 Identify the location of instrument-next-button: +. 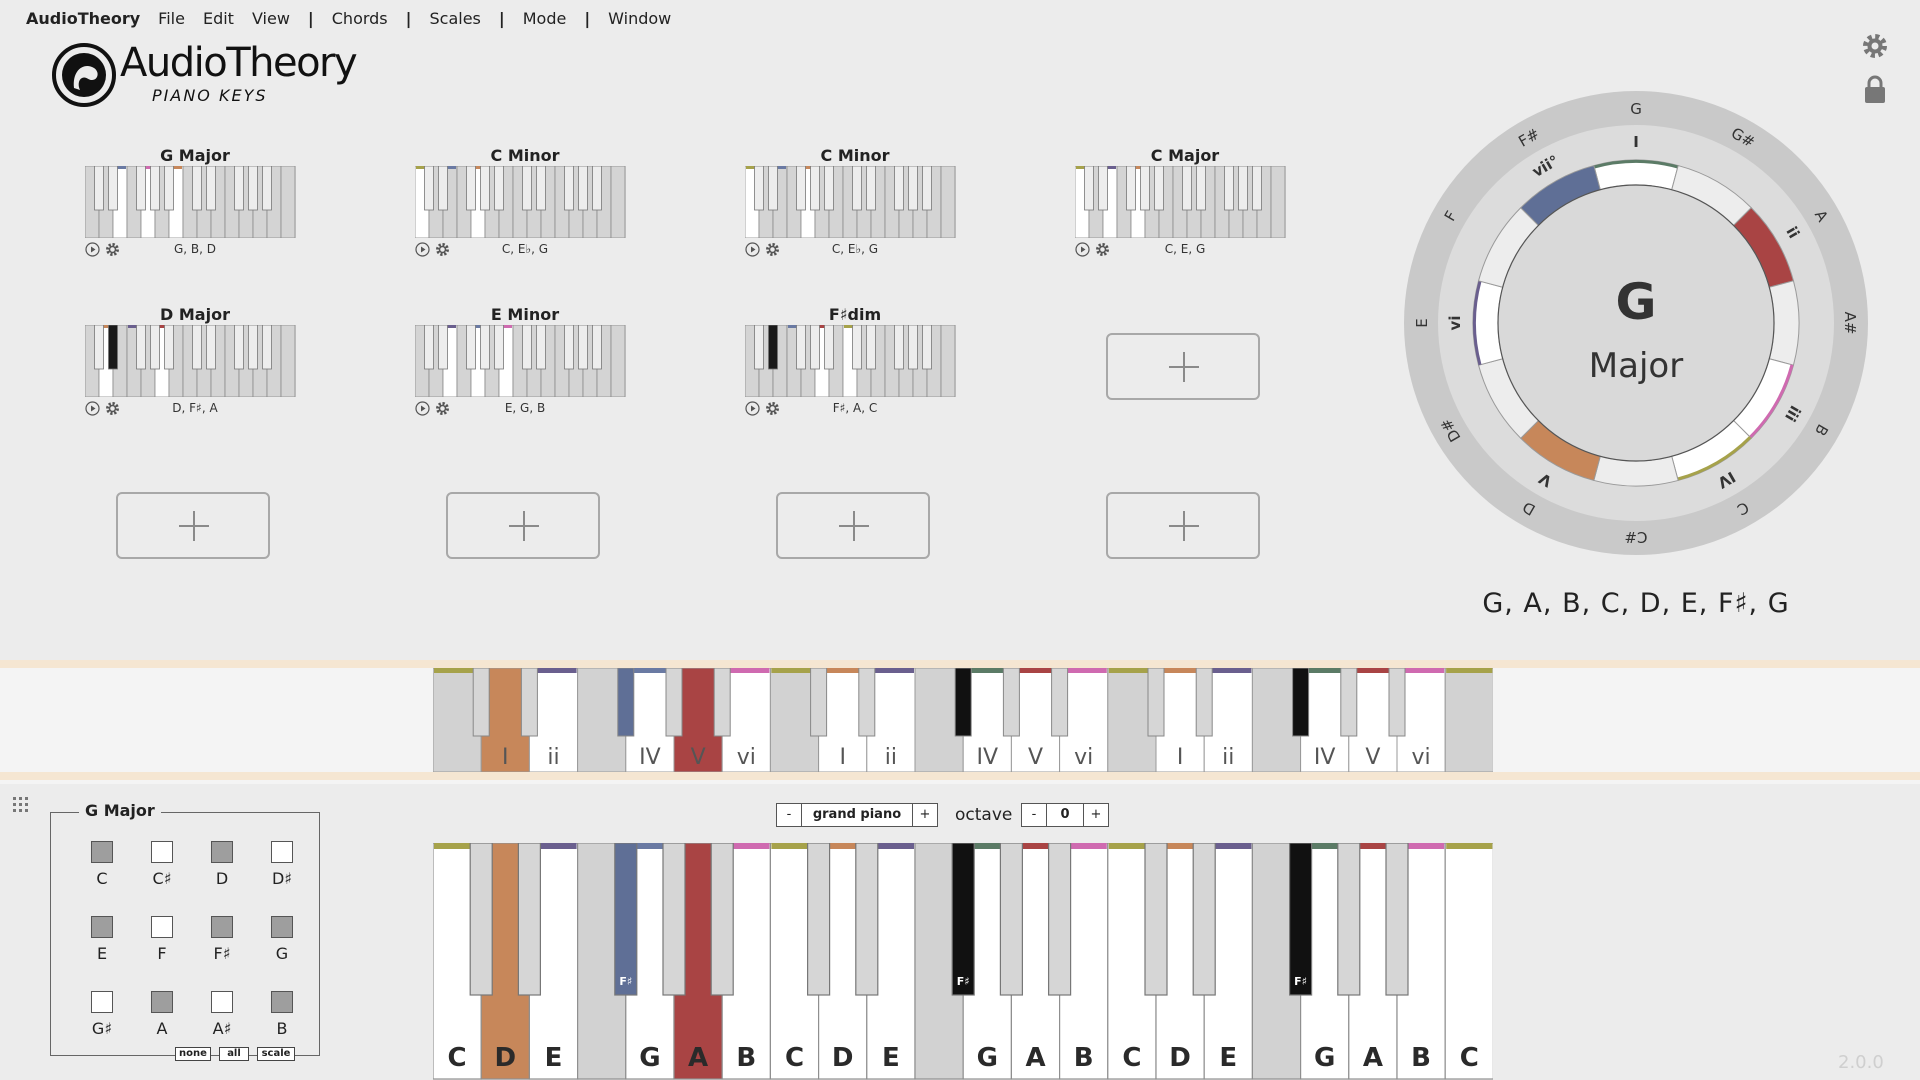
(925, 815).